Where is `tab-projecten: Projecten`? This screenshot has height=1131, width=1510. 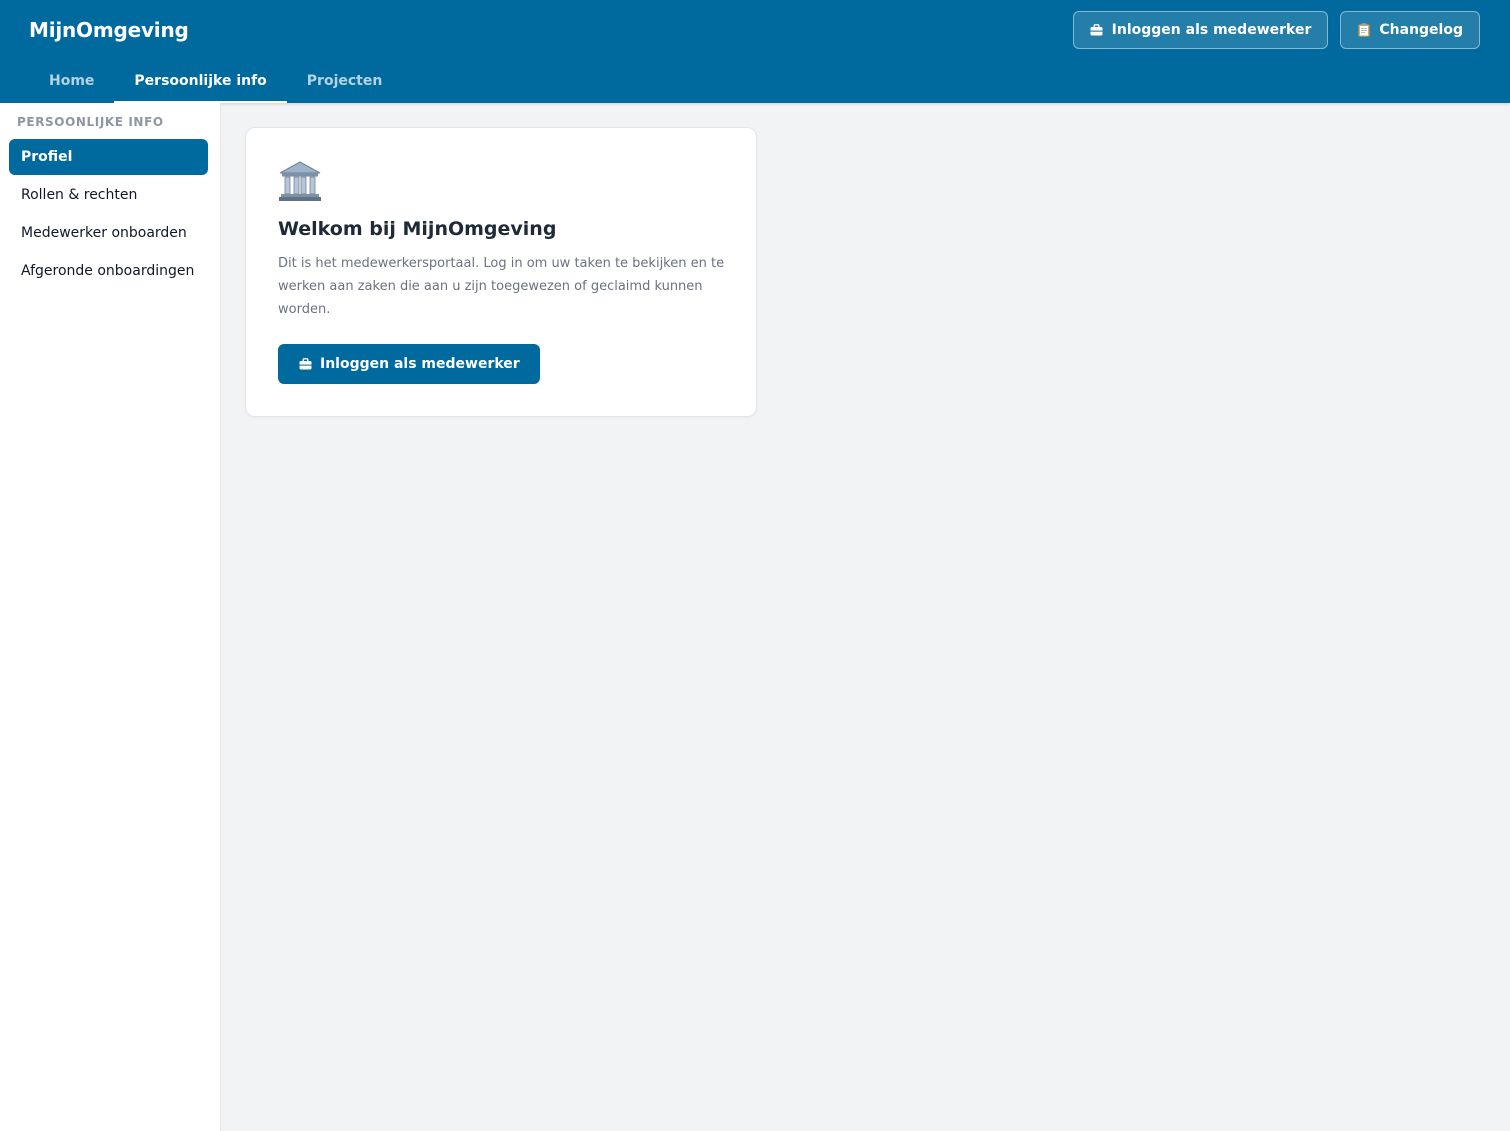 tab-projecten: Projecten is located at coordinates (345, 81).